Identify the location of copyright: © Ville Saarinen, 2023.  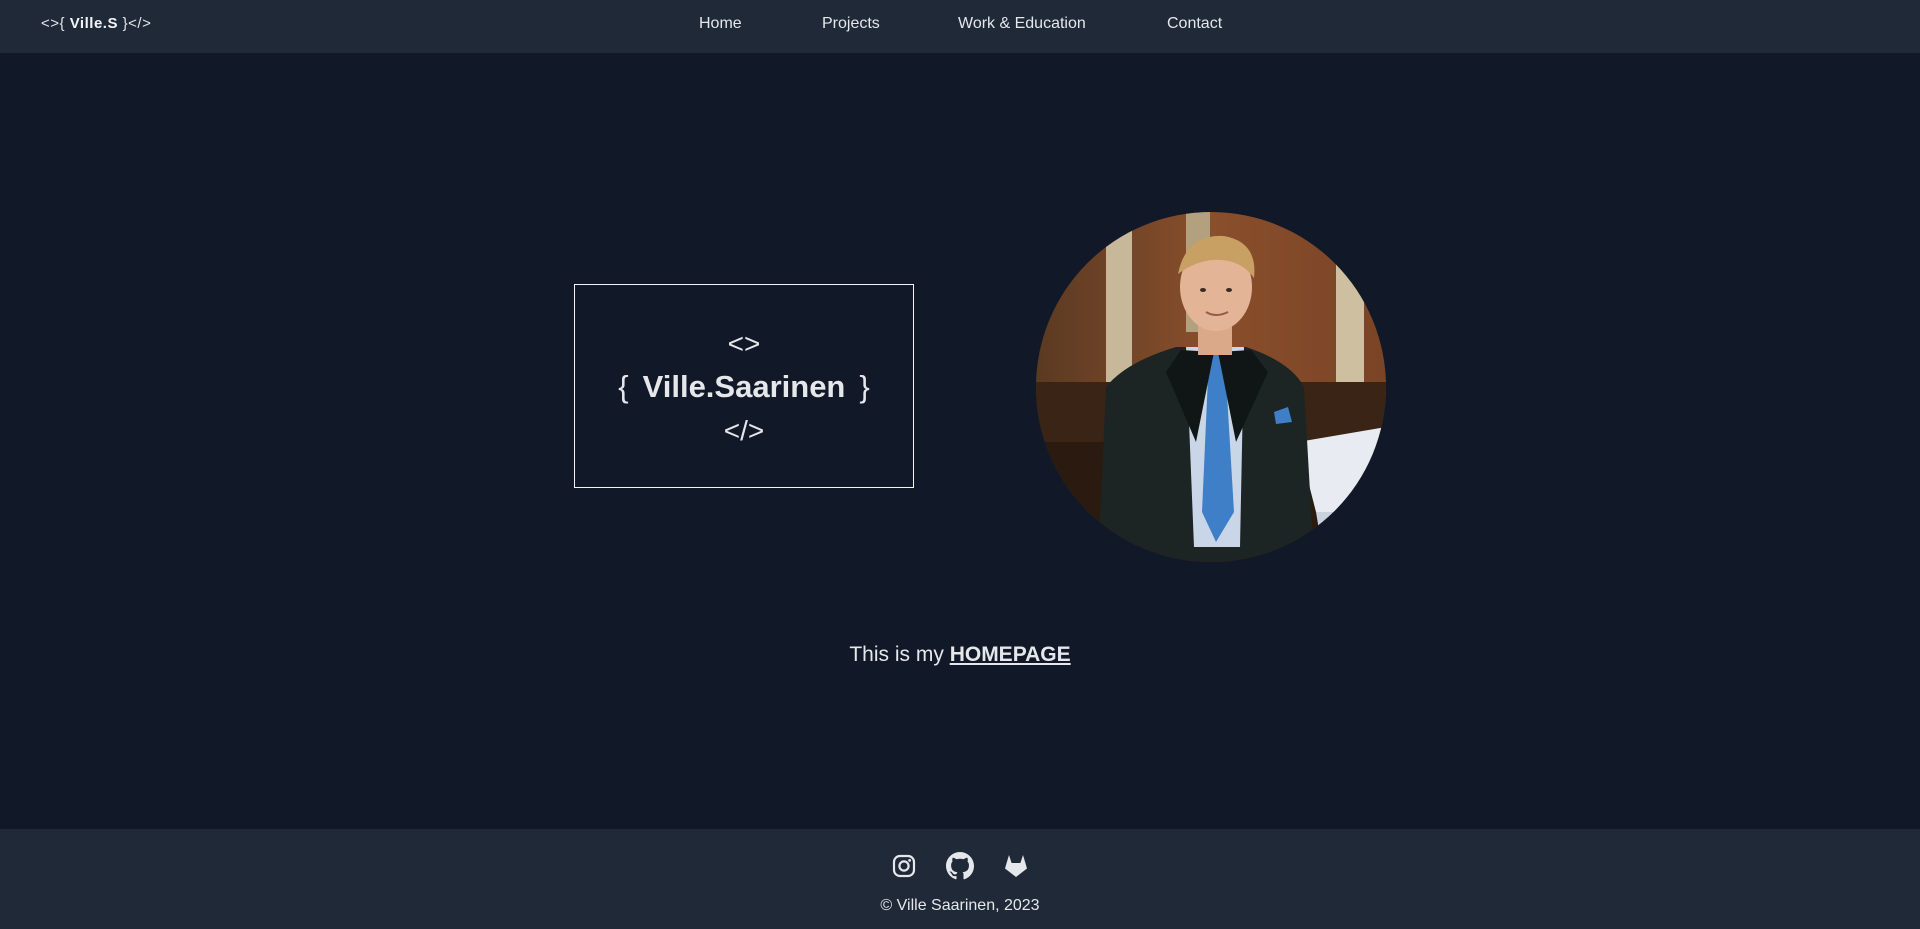
(960, 905).